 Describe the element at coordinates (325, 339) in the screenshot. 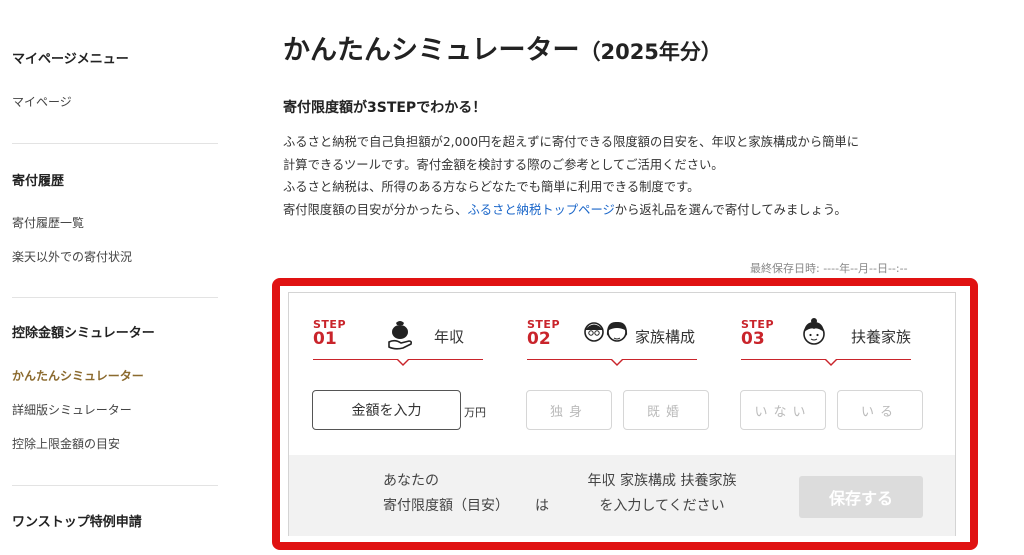

I see `step-number: 01` at that location.